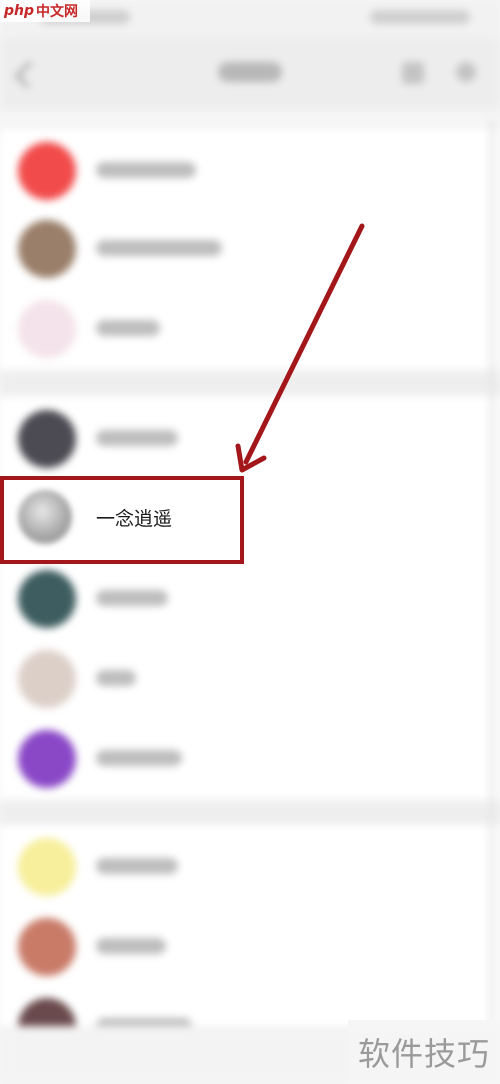 This screenshot has width=500, height=1084. I want to click on logo-brand: php, so click(19, 11).